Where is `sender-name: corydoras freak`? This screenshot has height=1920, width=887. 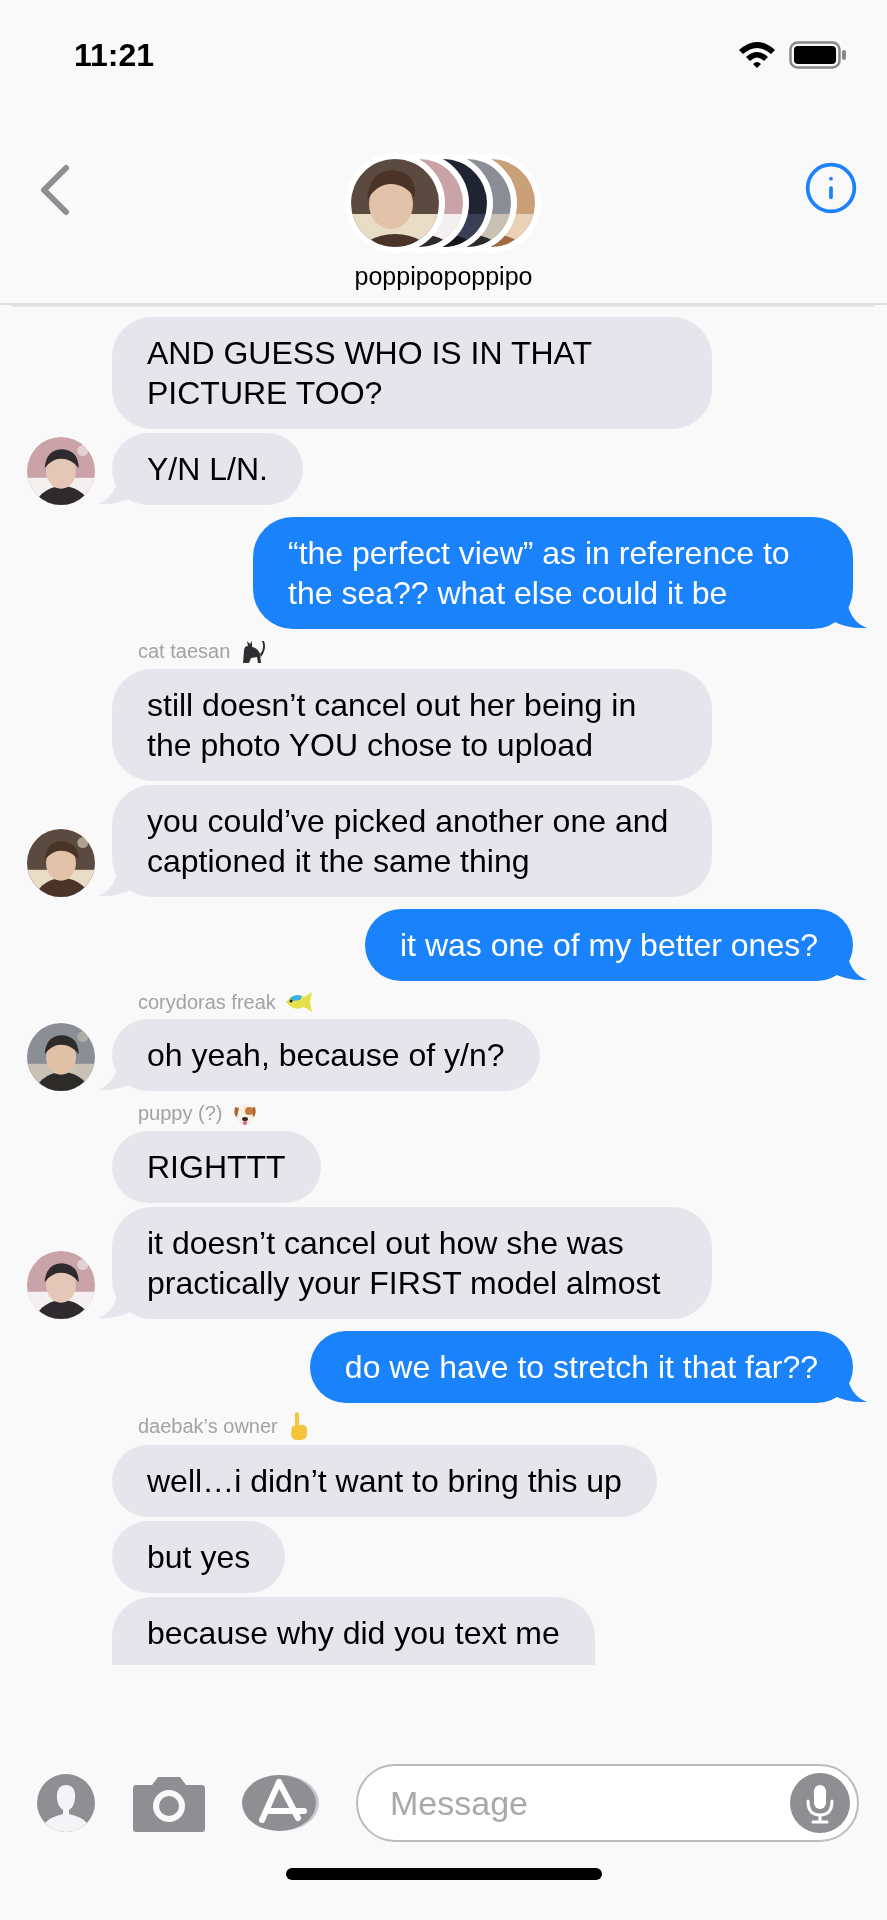
sender-name: corydoras freak is located at coordinates (207, 1002).